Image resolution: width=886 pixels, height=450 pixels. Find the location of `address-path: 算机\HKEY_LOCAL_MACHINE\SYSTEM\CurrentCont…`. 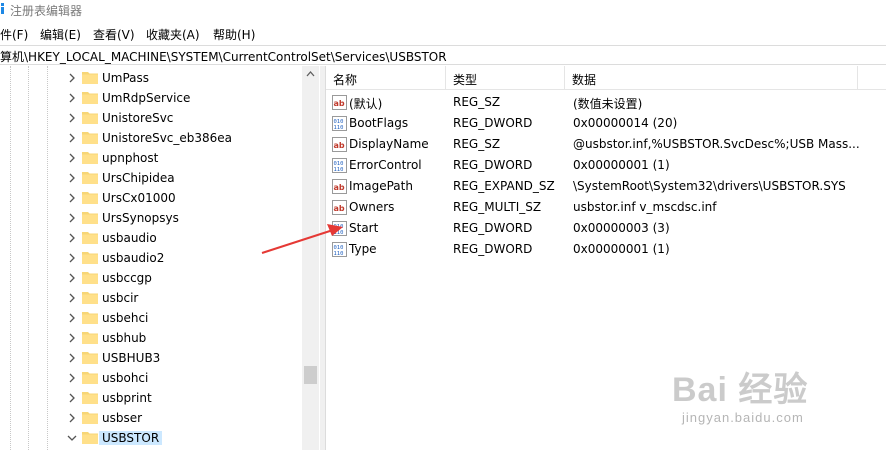

address-path: 算机\HKEY_LOCAL_MACHINE\SYSTEM\CurrentCont… is located at coordinates (223, 56).